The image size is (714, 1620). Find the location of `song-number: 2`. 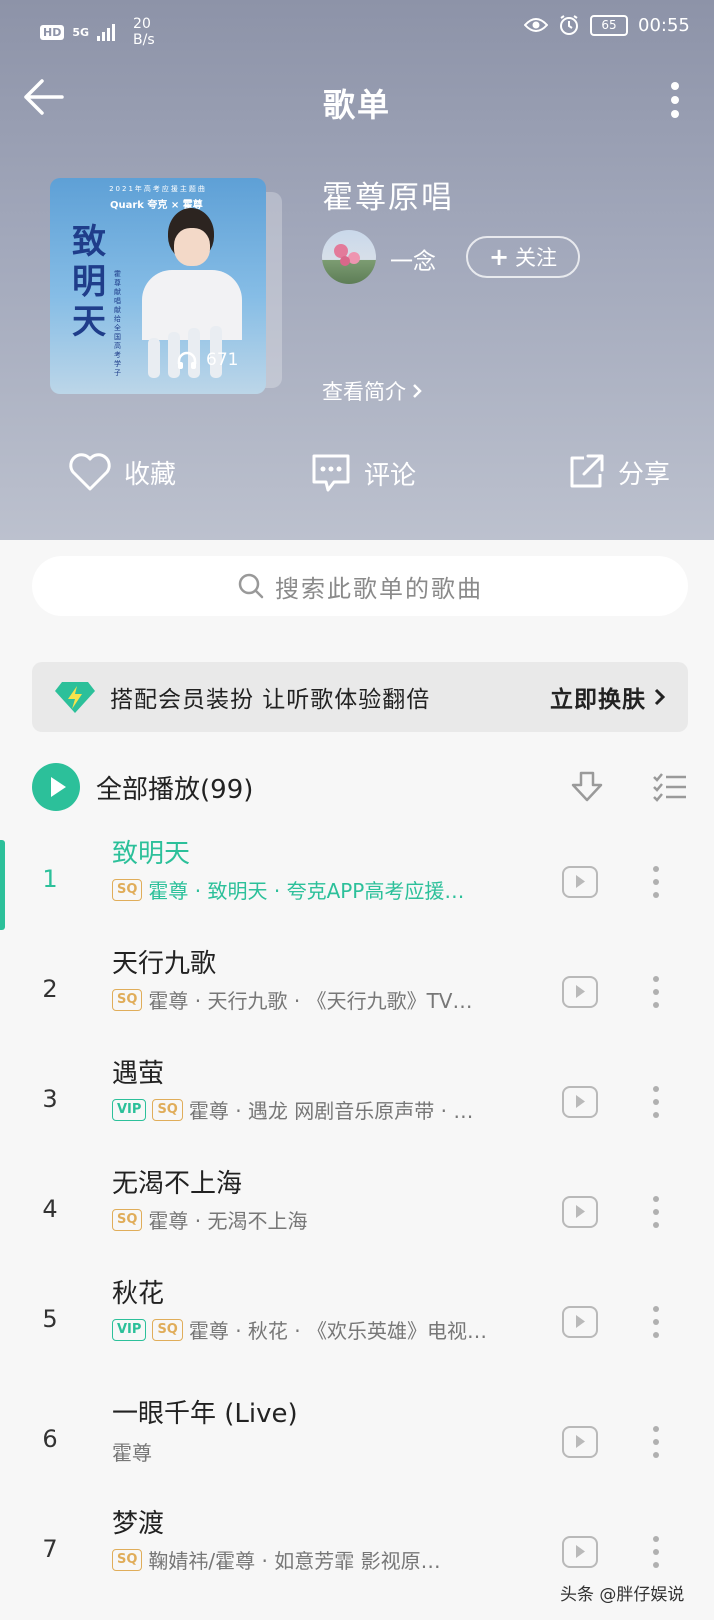

song-number: 2 is located at coordinates (50, 989).